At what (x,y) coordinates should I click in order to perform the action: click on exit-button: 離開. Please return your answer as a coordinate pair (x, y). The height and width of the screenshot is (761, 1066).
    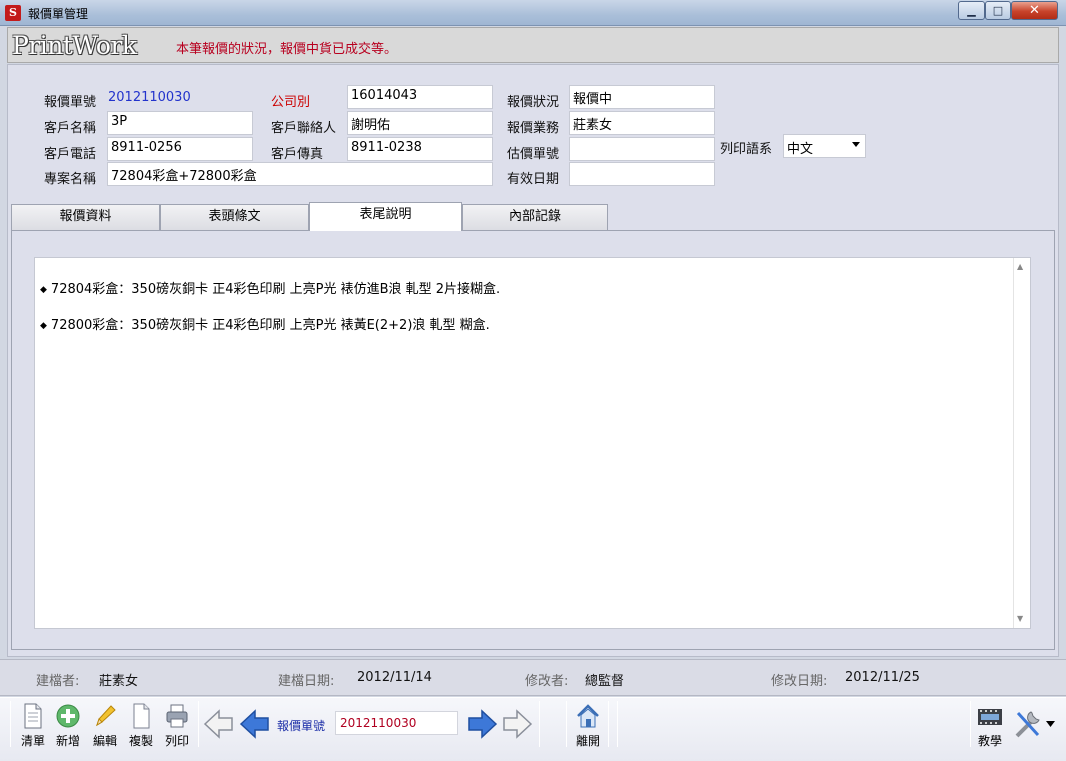
    Looking at the image, I should click on (588, 725).